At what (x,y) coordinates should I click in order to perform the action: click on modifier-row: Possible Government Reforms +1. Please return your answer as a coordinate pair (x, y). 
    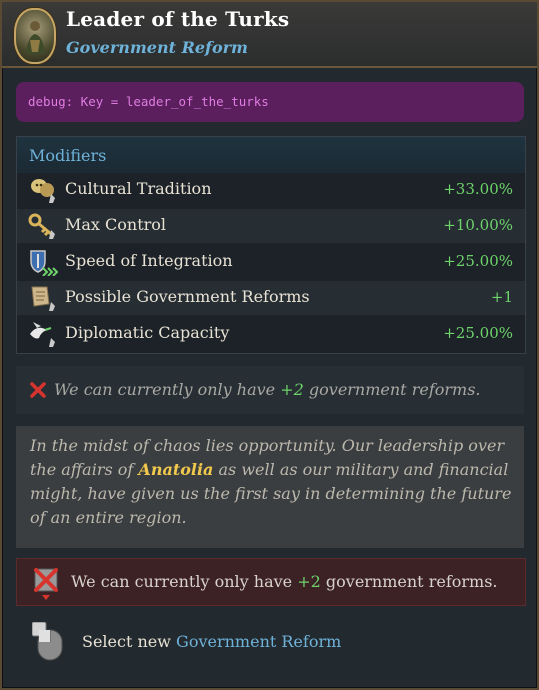
    Looking at the image, I should click on (271, 298).